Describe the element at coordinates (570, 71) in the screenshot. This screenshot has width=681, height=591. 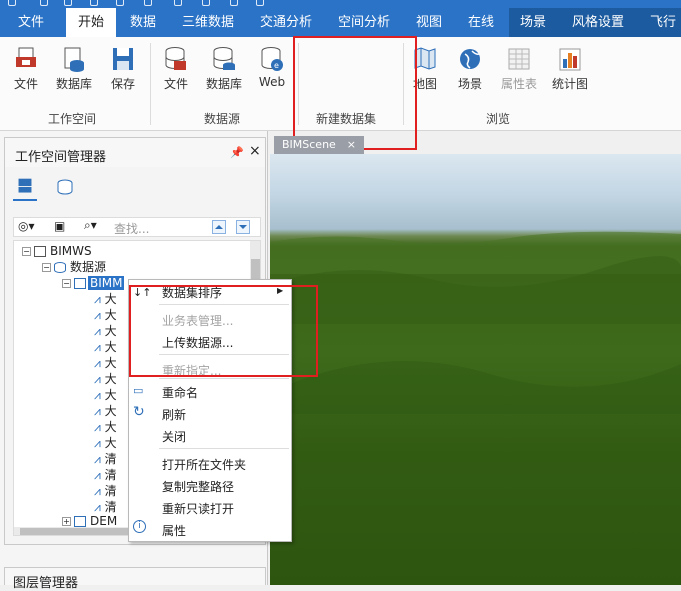
I see `browse-chart-button: 统计图` at that location.